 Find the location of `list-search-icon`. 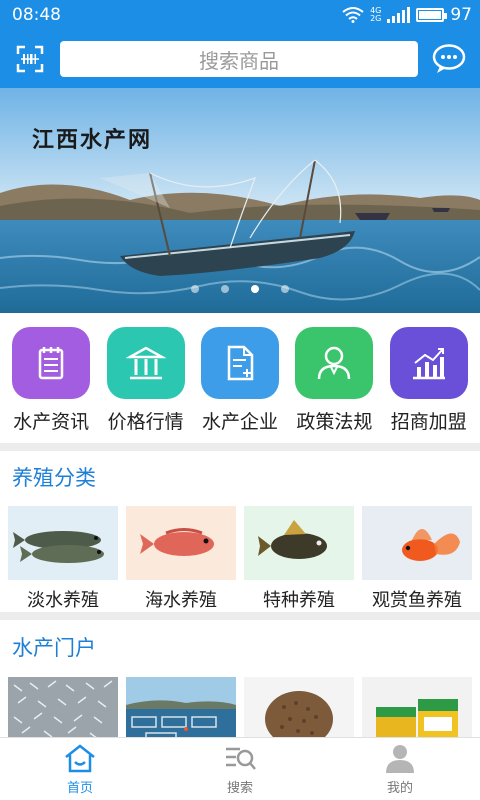

list-search-icon is located at coordinates (241, 758).